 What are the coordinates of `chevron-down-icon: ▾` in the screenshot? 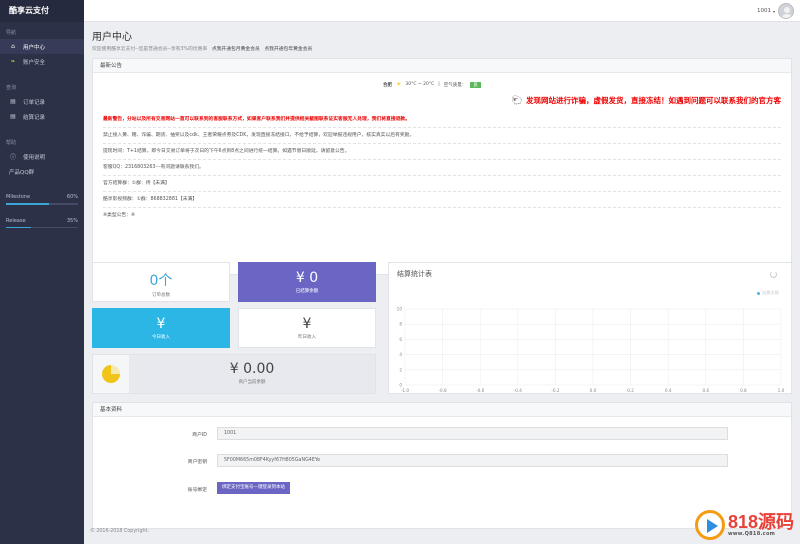 It's located at (773, 11).